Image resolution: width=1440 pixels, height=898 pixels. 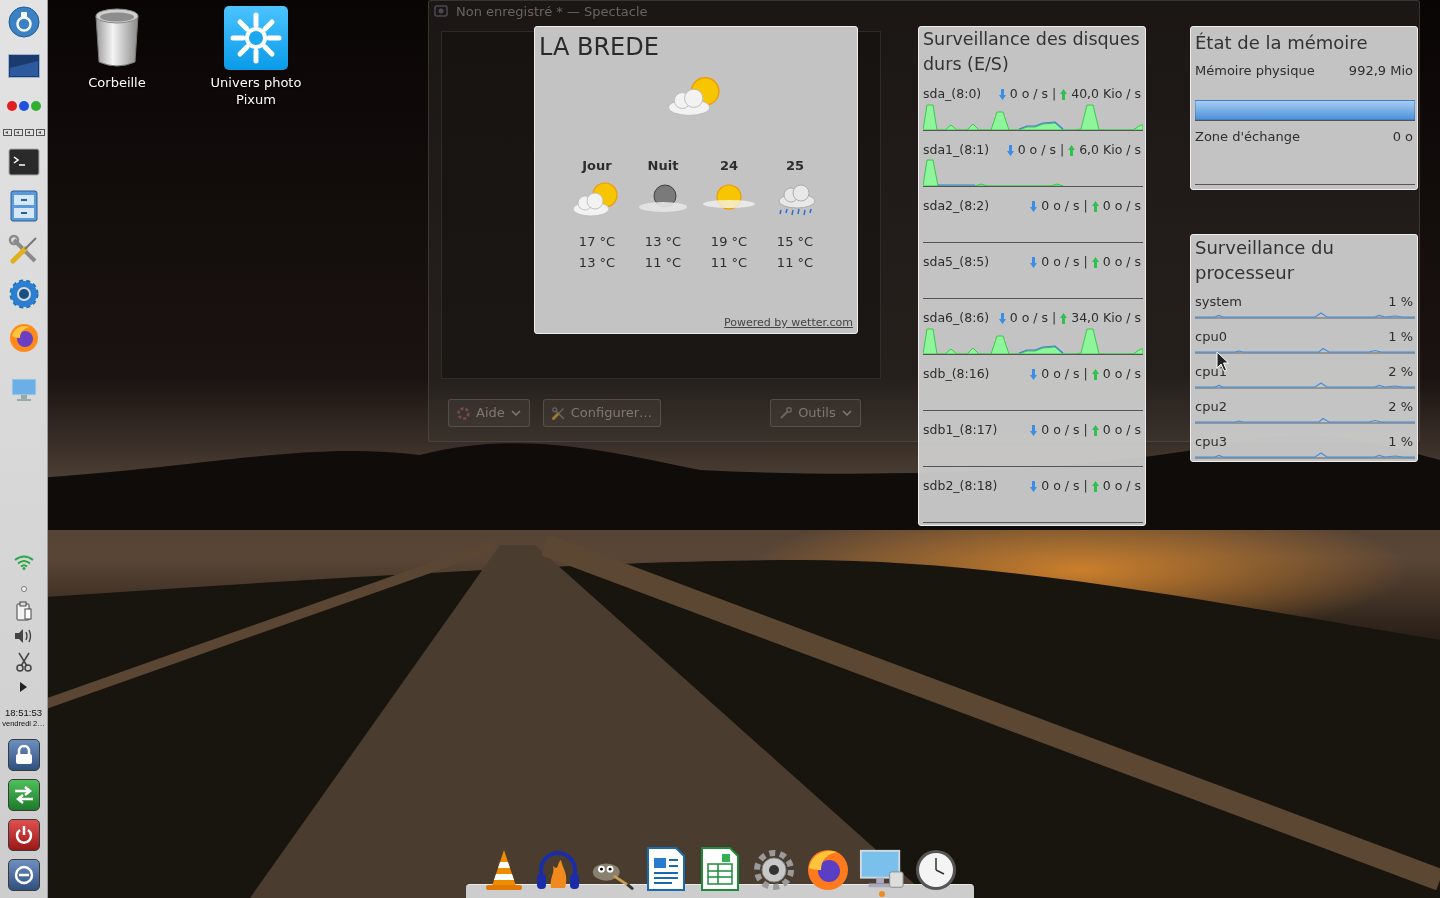 What do you see at coordinates (1106, 93) in the screenshot?
I see `write-rate: 40,0 Kio / s` at bounding box center [1106, 93].